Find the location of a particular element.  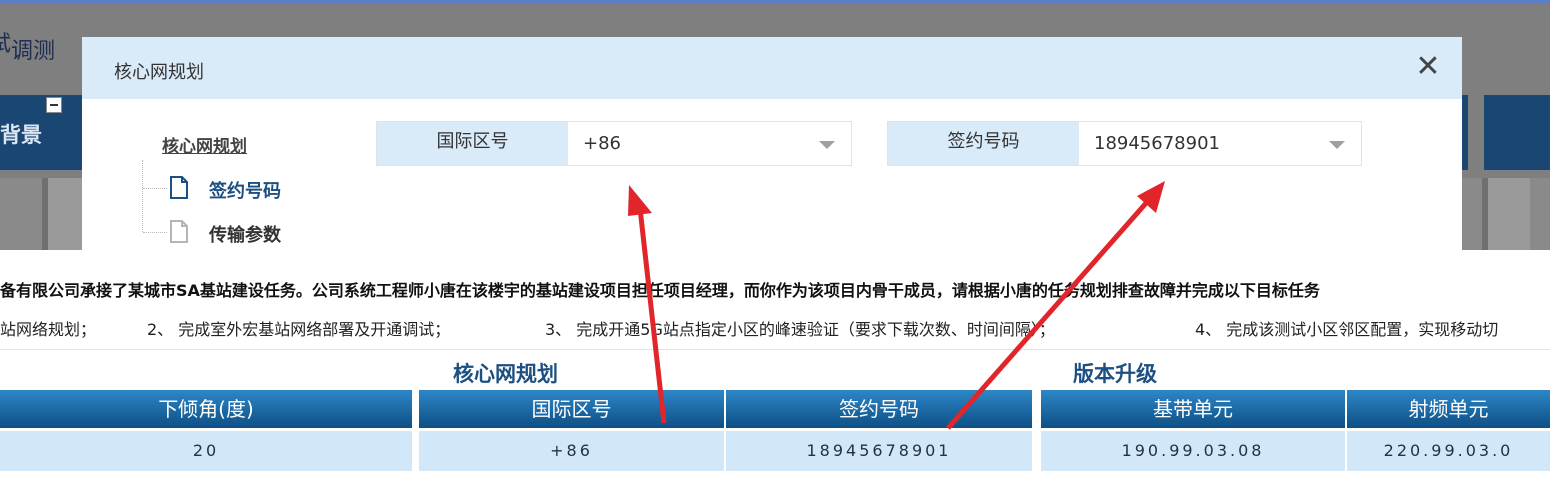

tree-connector-line is located at coordinates (142, 196).